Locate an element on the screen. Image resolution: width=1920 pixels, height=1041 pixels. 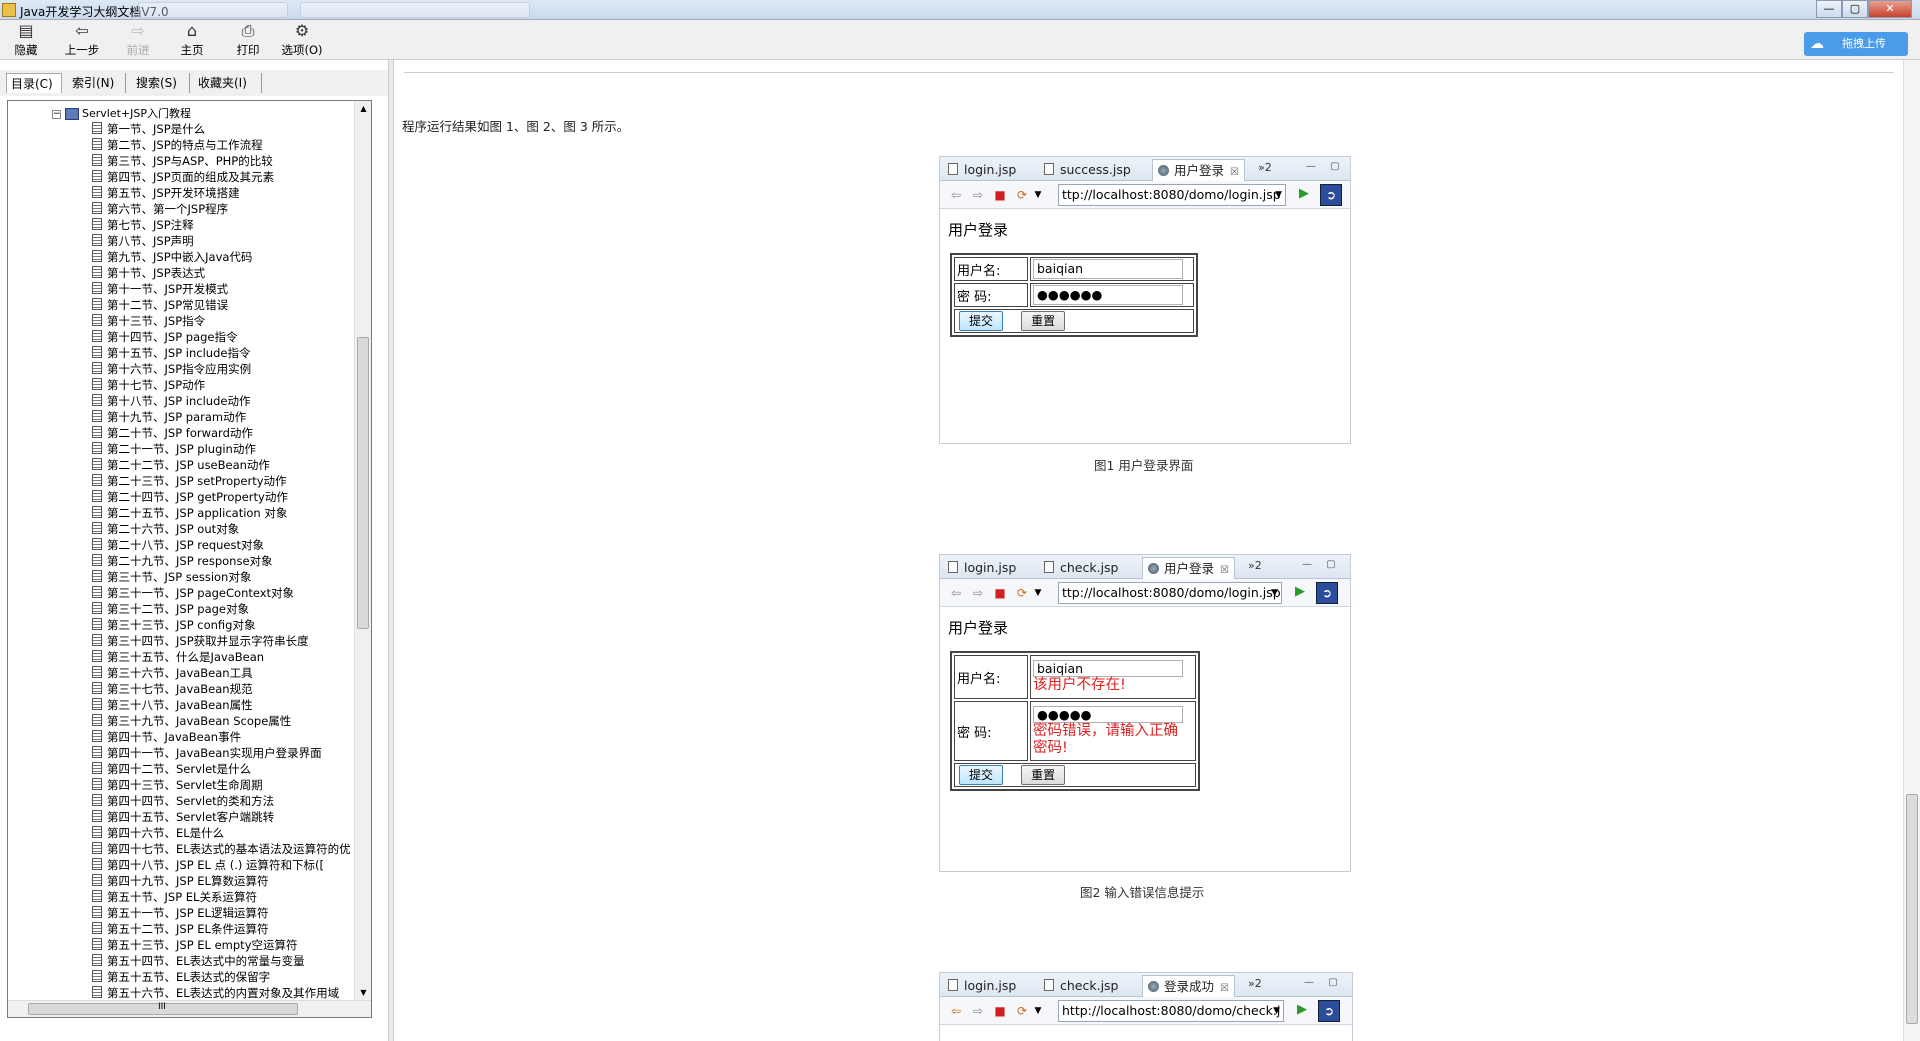
hide-button: ▤ 隐藏 is located at coordinates (26, 40).